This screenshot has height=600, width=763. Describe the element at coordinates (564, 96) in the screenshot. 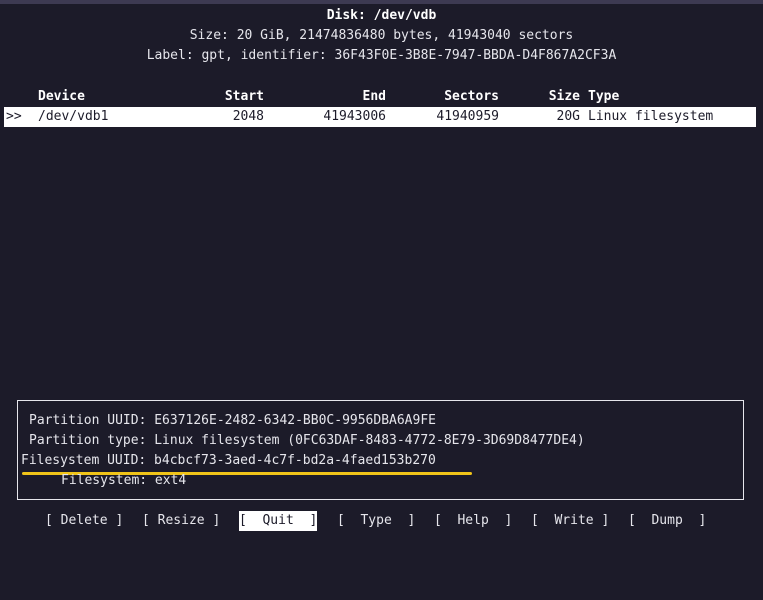

I see `column-header-size: Size` at that location.